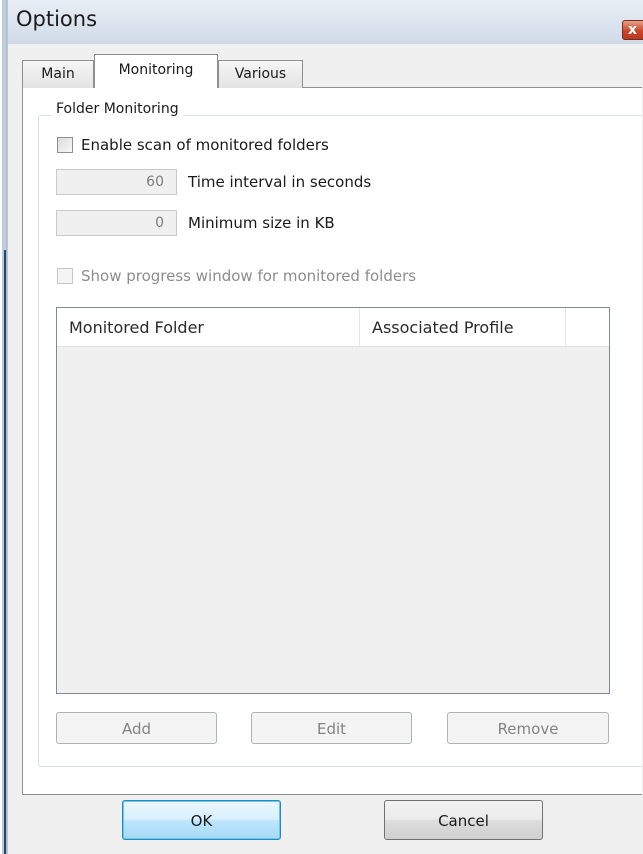  What do you see at coordinates (587, 327) in the screenshot?
I see `column-filler` at bounding box center [587, 327].